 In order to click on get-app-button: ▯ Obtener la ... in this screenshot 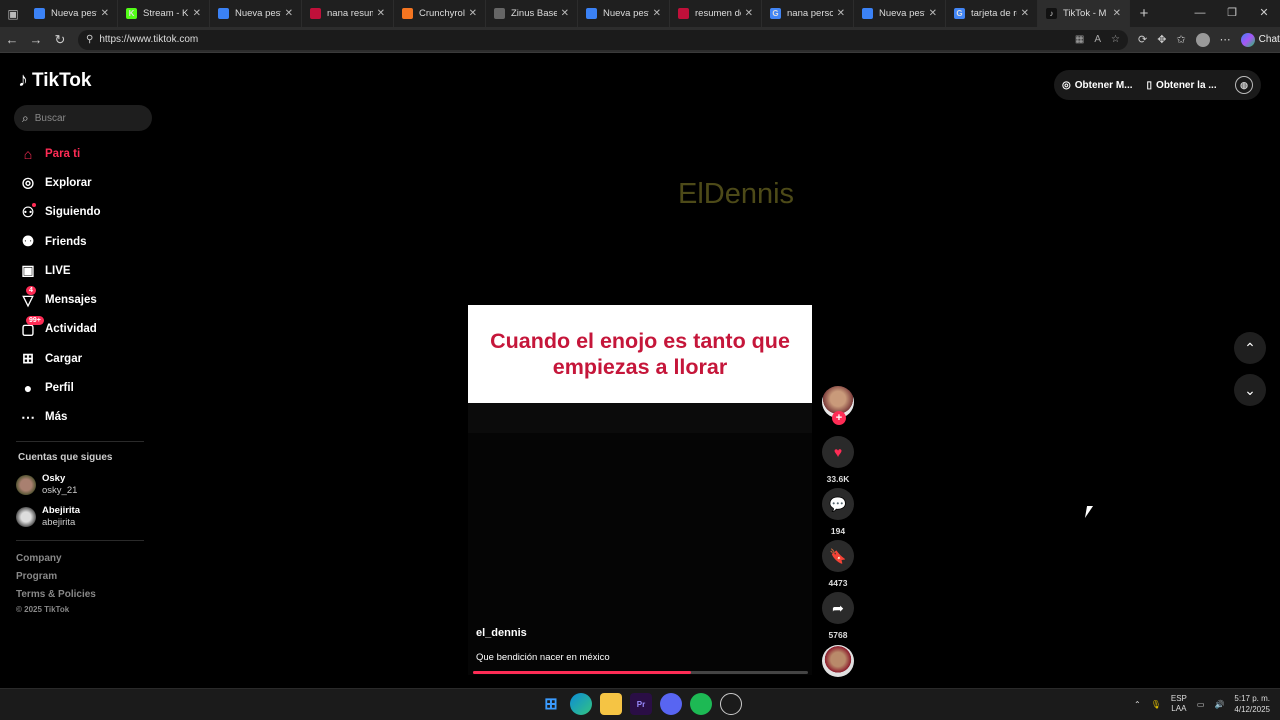, I will do `click(1182, 85)`.